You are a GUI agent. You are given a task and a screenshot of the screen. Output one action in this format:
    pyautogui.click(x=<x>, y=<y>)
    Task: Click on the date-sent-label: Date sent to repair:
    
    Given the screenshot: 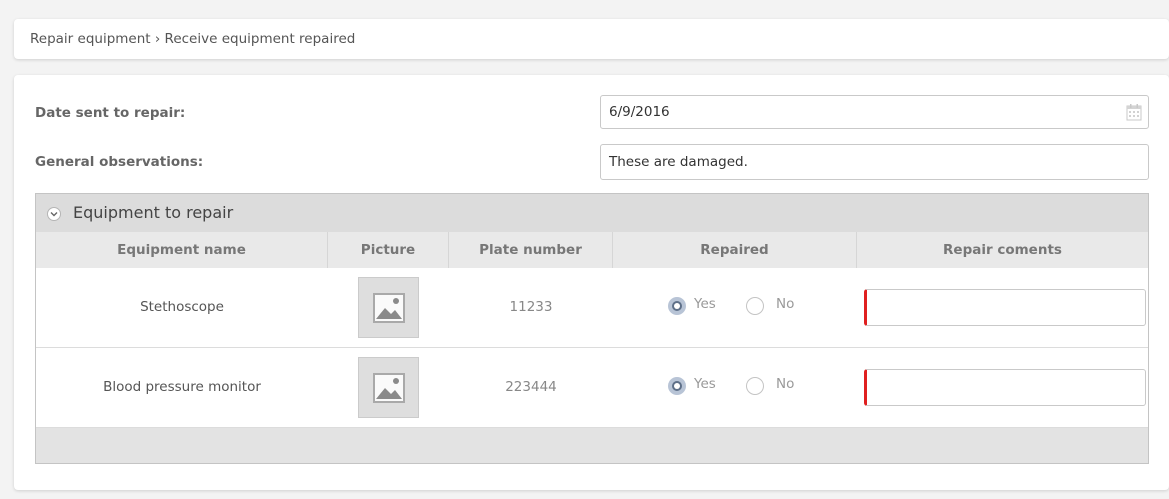 What is the action you would take?
    pyautogui.click(x=110, y=113)
    